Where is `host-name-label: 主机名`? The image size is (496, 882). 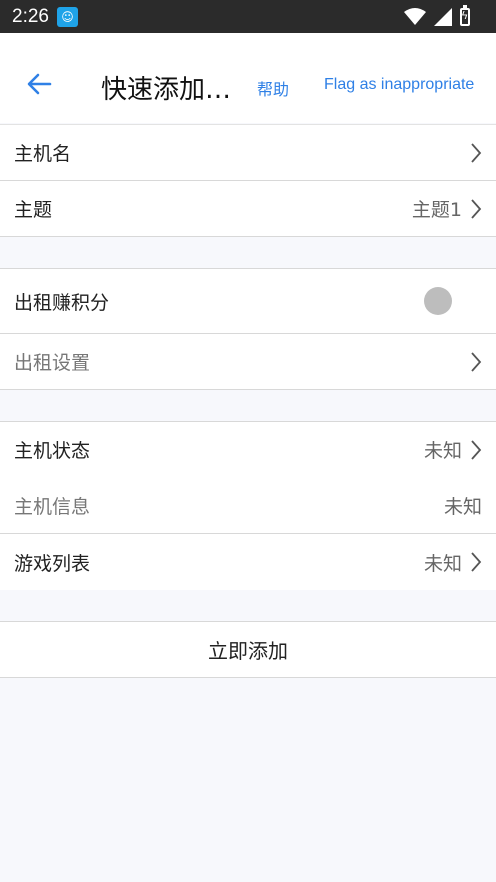
host-name-label: 主机名 is located at coordinates (43, 154).